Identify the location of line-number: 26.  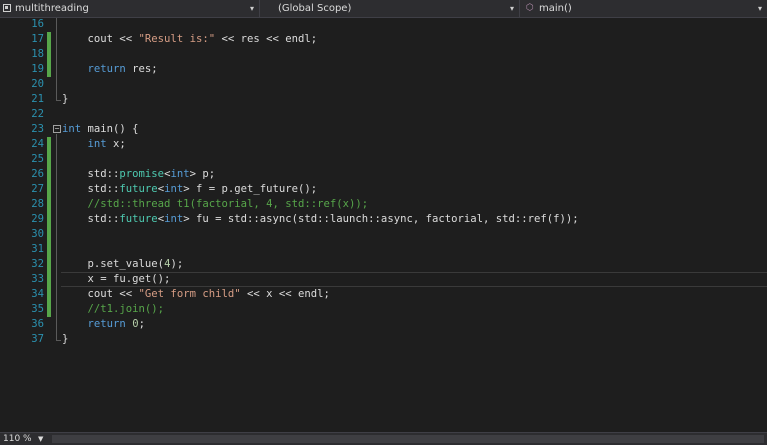
(37, 174).